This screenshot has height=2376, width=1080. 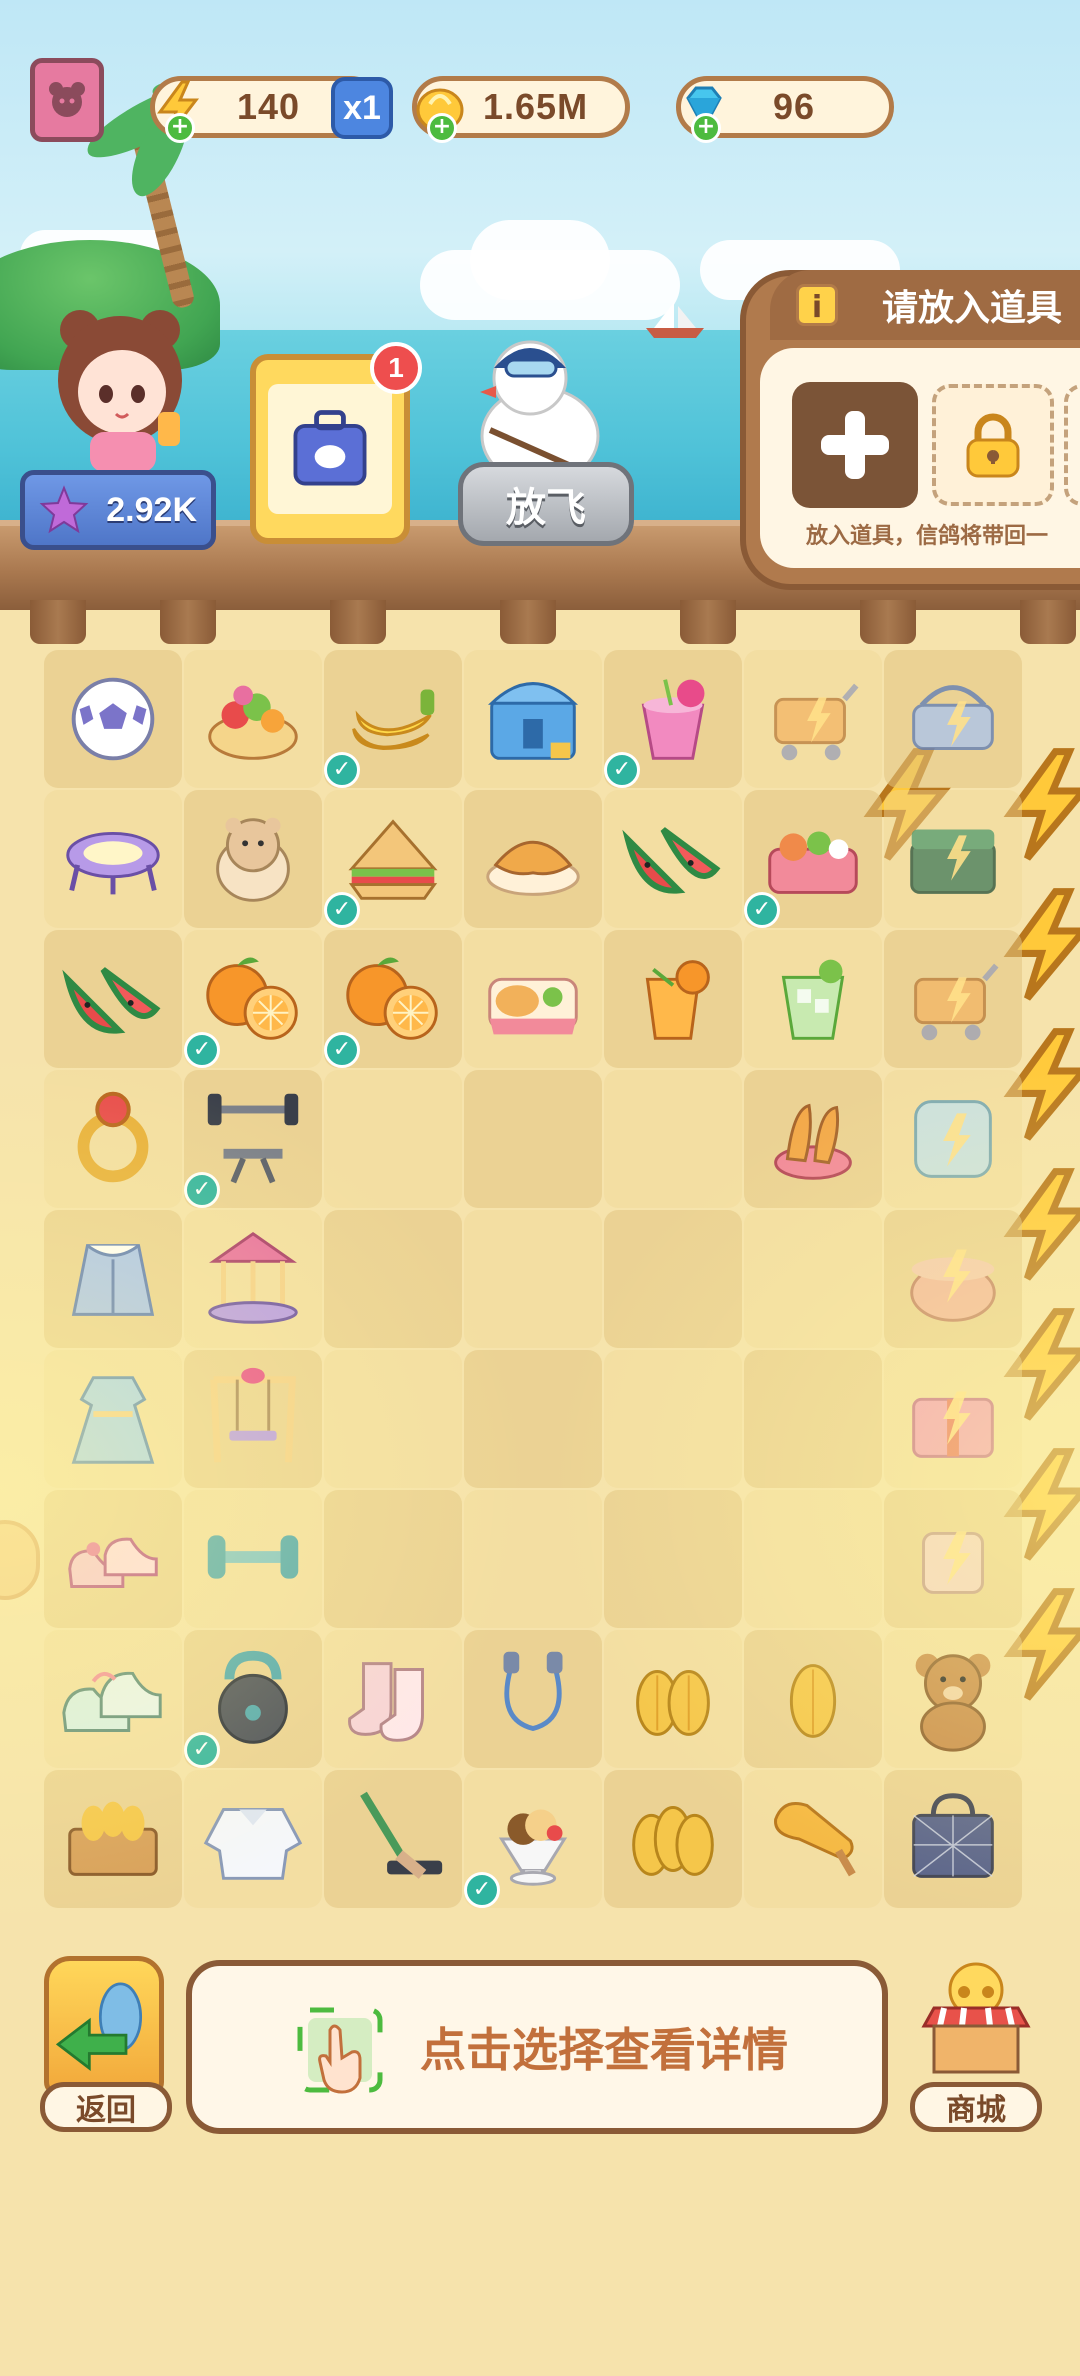 What do you see at coordinates (120, 390) in the screenshot?
I see `girl-character` at bounding box center [120, 390].